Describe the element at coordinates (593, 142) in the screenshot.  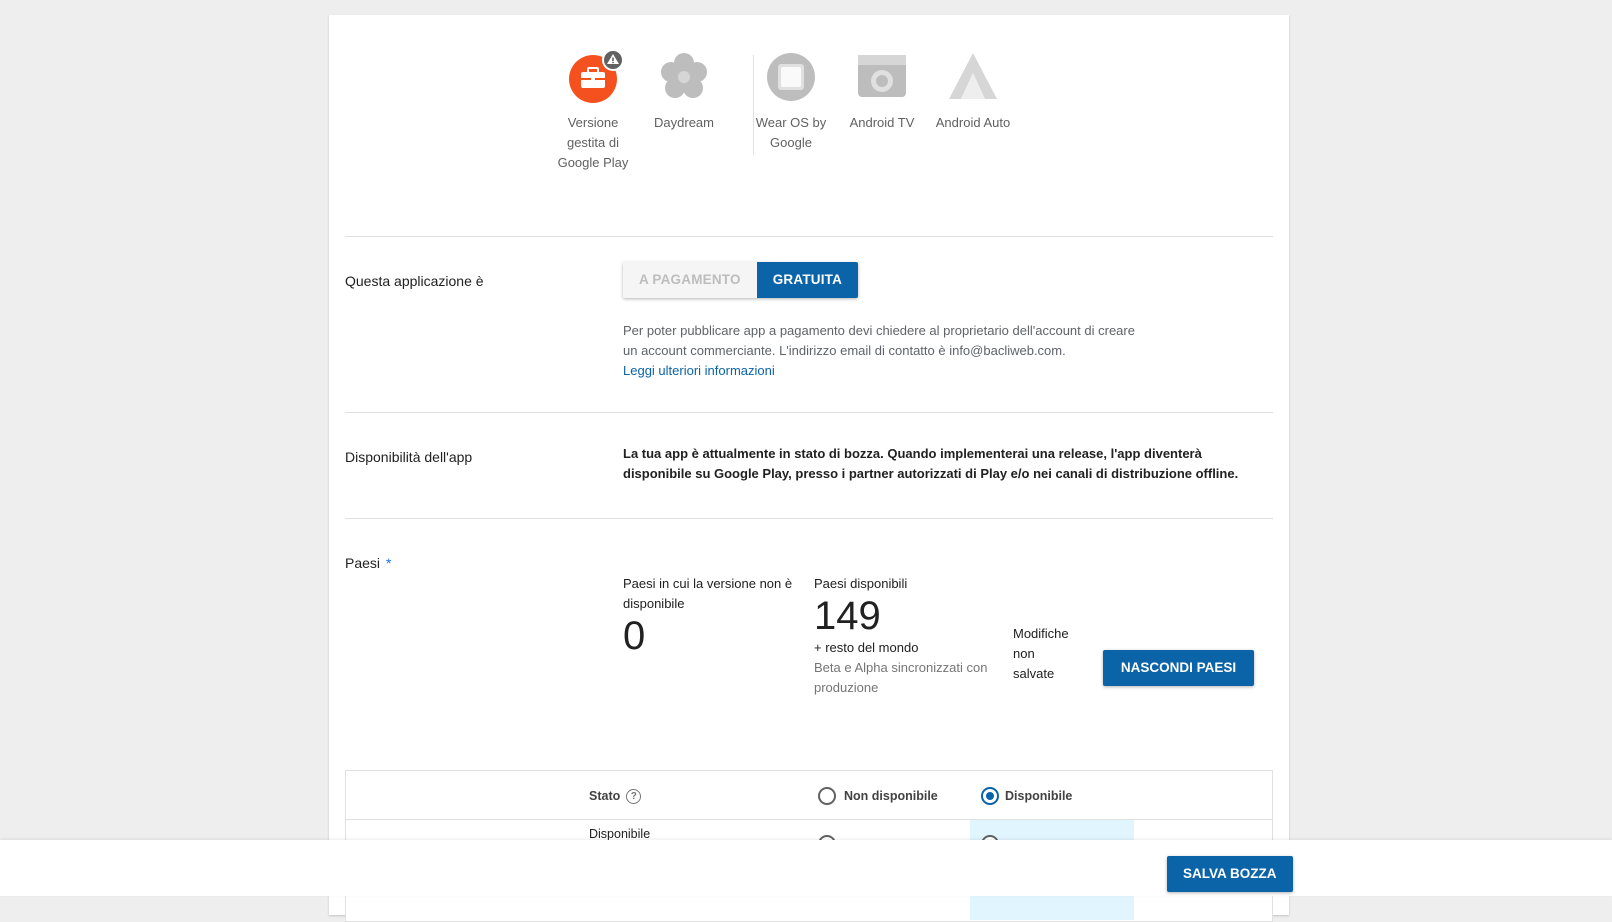
I see `device-label: Versione gestita di Google Play` at that location.